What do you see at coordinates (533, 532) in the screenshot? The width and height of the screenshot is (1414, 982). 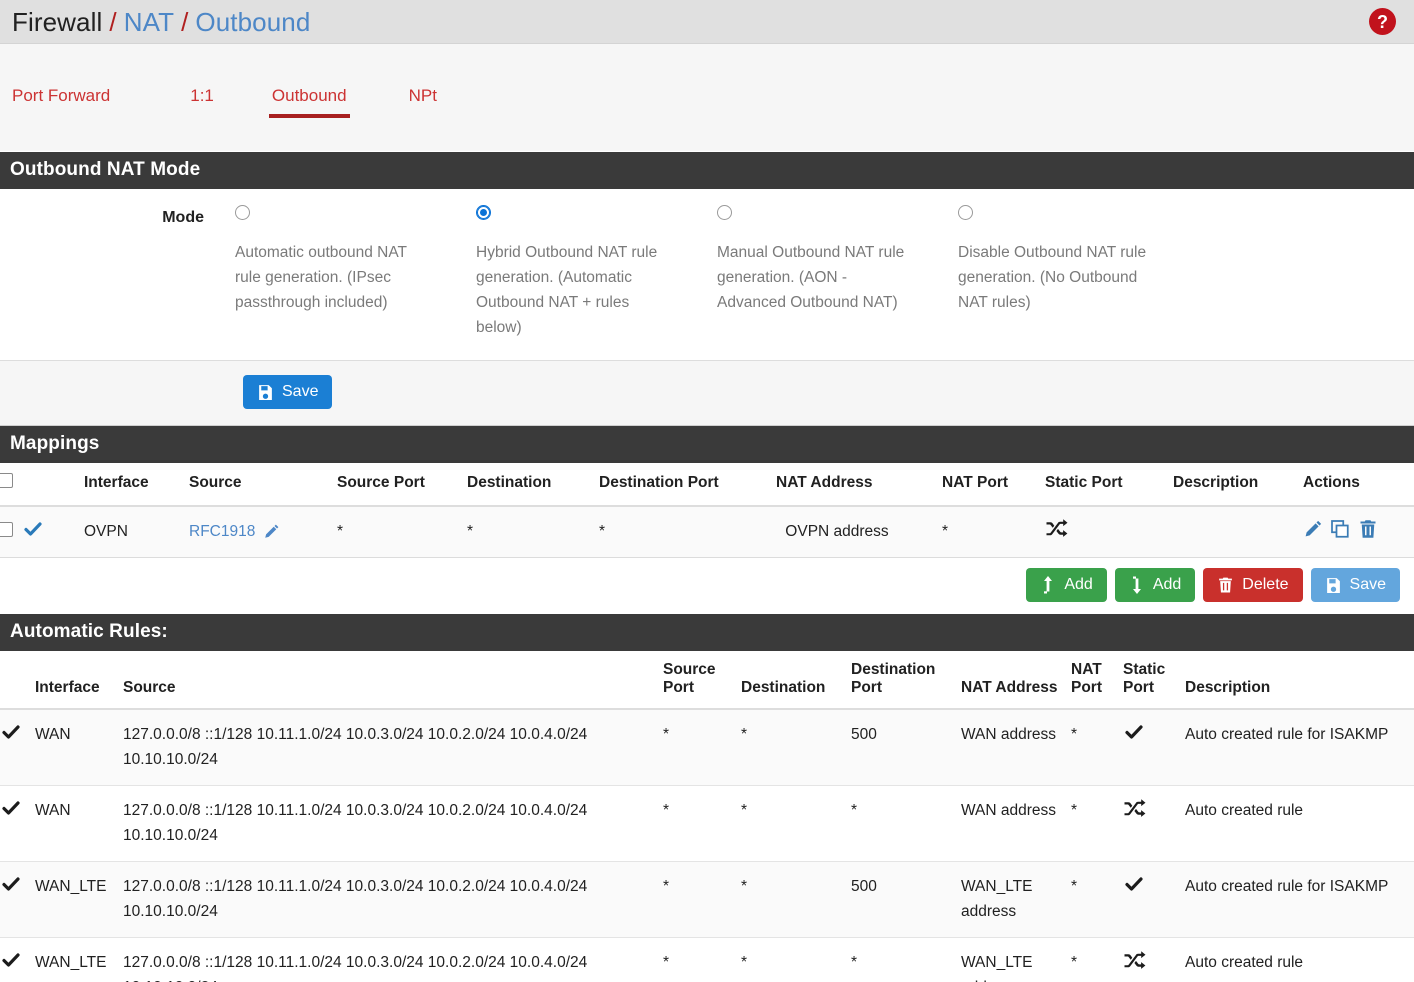 I see `mappings-row-destination: *` at bounding box center [533, 532].